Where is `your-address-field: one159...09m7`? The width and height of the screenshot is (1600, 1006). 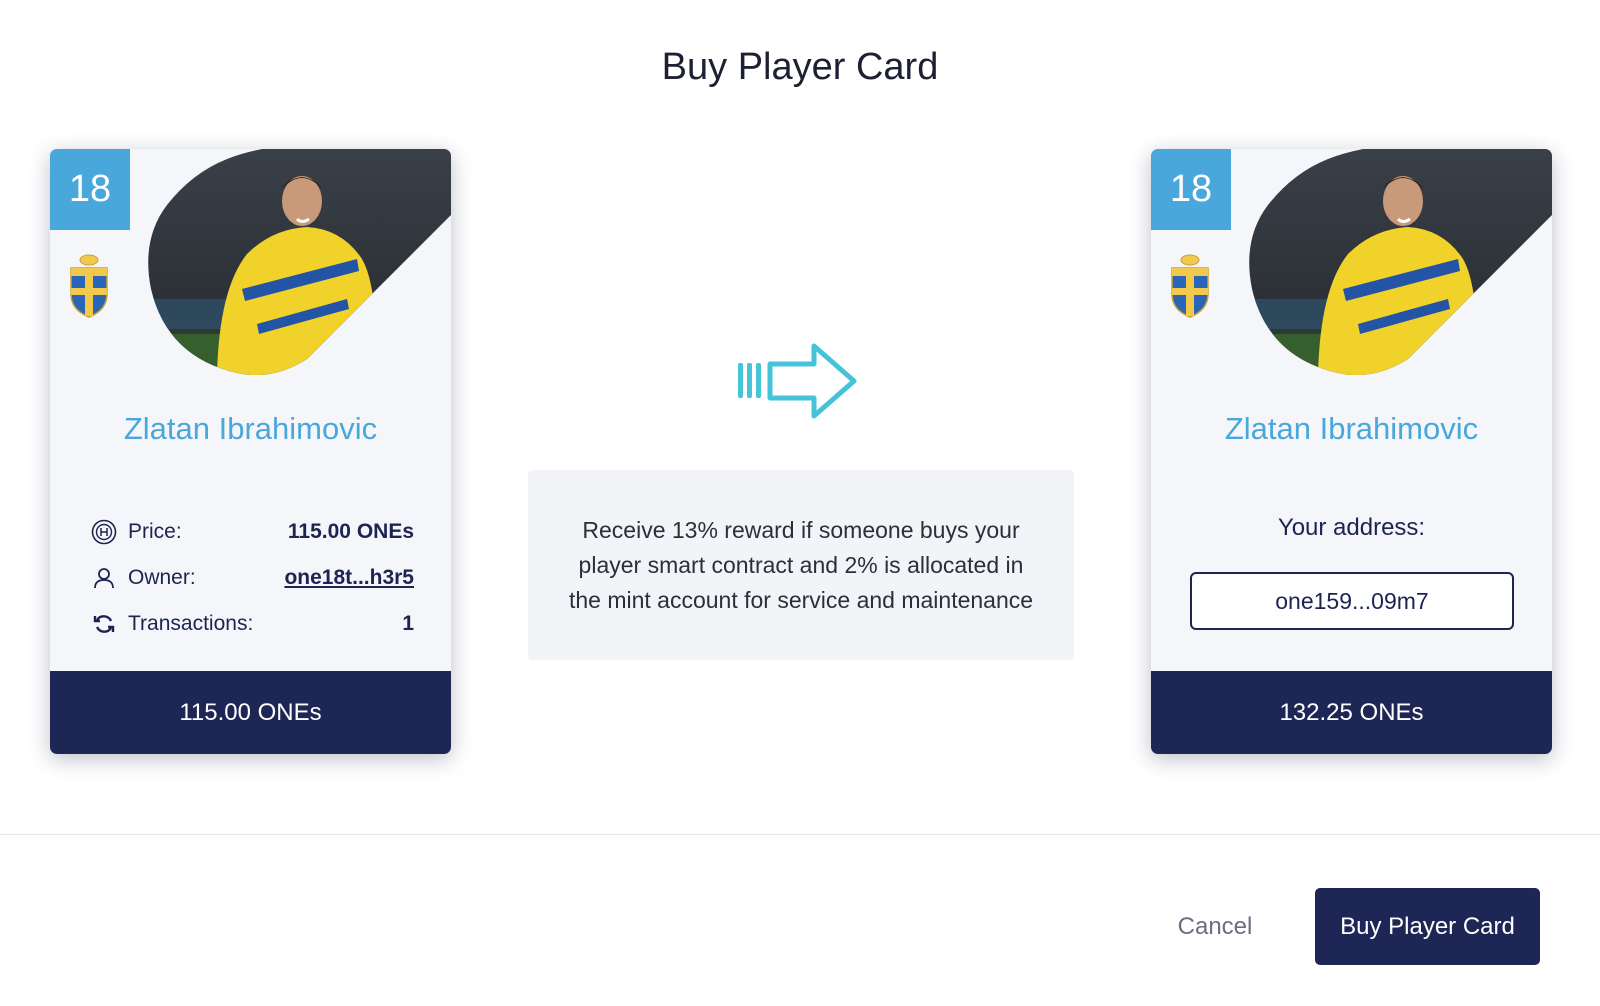 your-address-field: one159...09m7 is located at coordinates (1352, 601).